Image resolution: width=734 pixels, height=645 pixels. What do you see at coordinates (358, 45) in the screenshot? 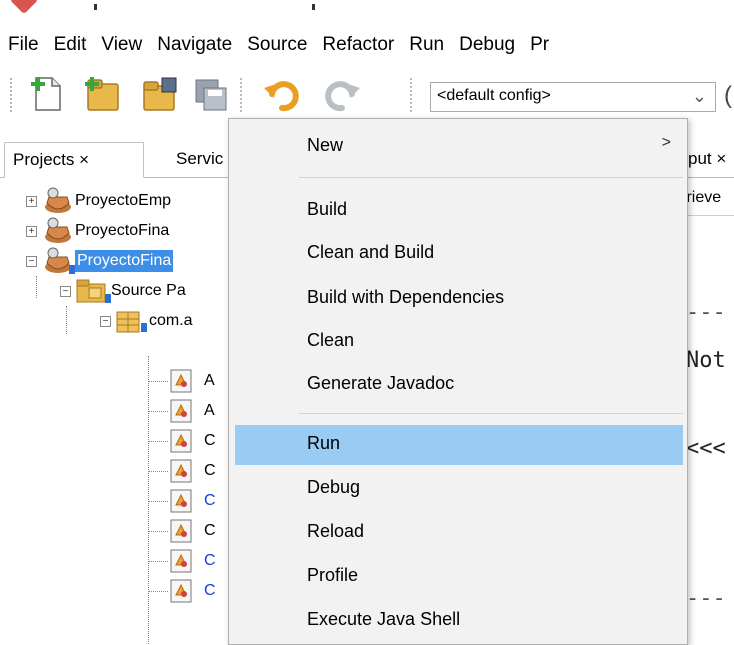
I see `menu-refactor: Refactor` at bounding box center [358, 45].